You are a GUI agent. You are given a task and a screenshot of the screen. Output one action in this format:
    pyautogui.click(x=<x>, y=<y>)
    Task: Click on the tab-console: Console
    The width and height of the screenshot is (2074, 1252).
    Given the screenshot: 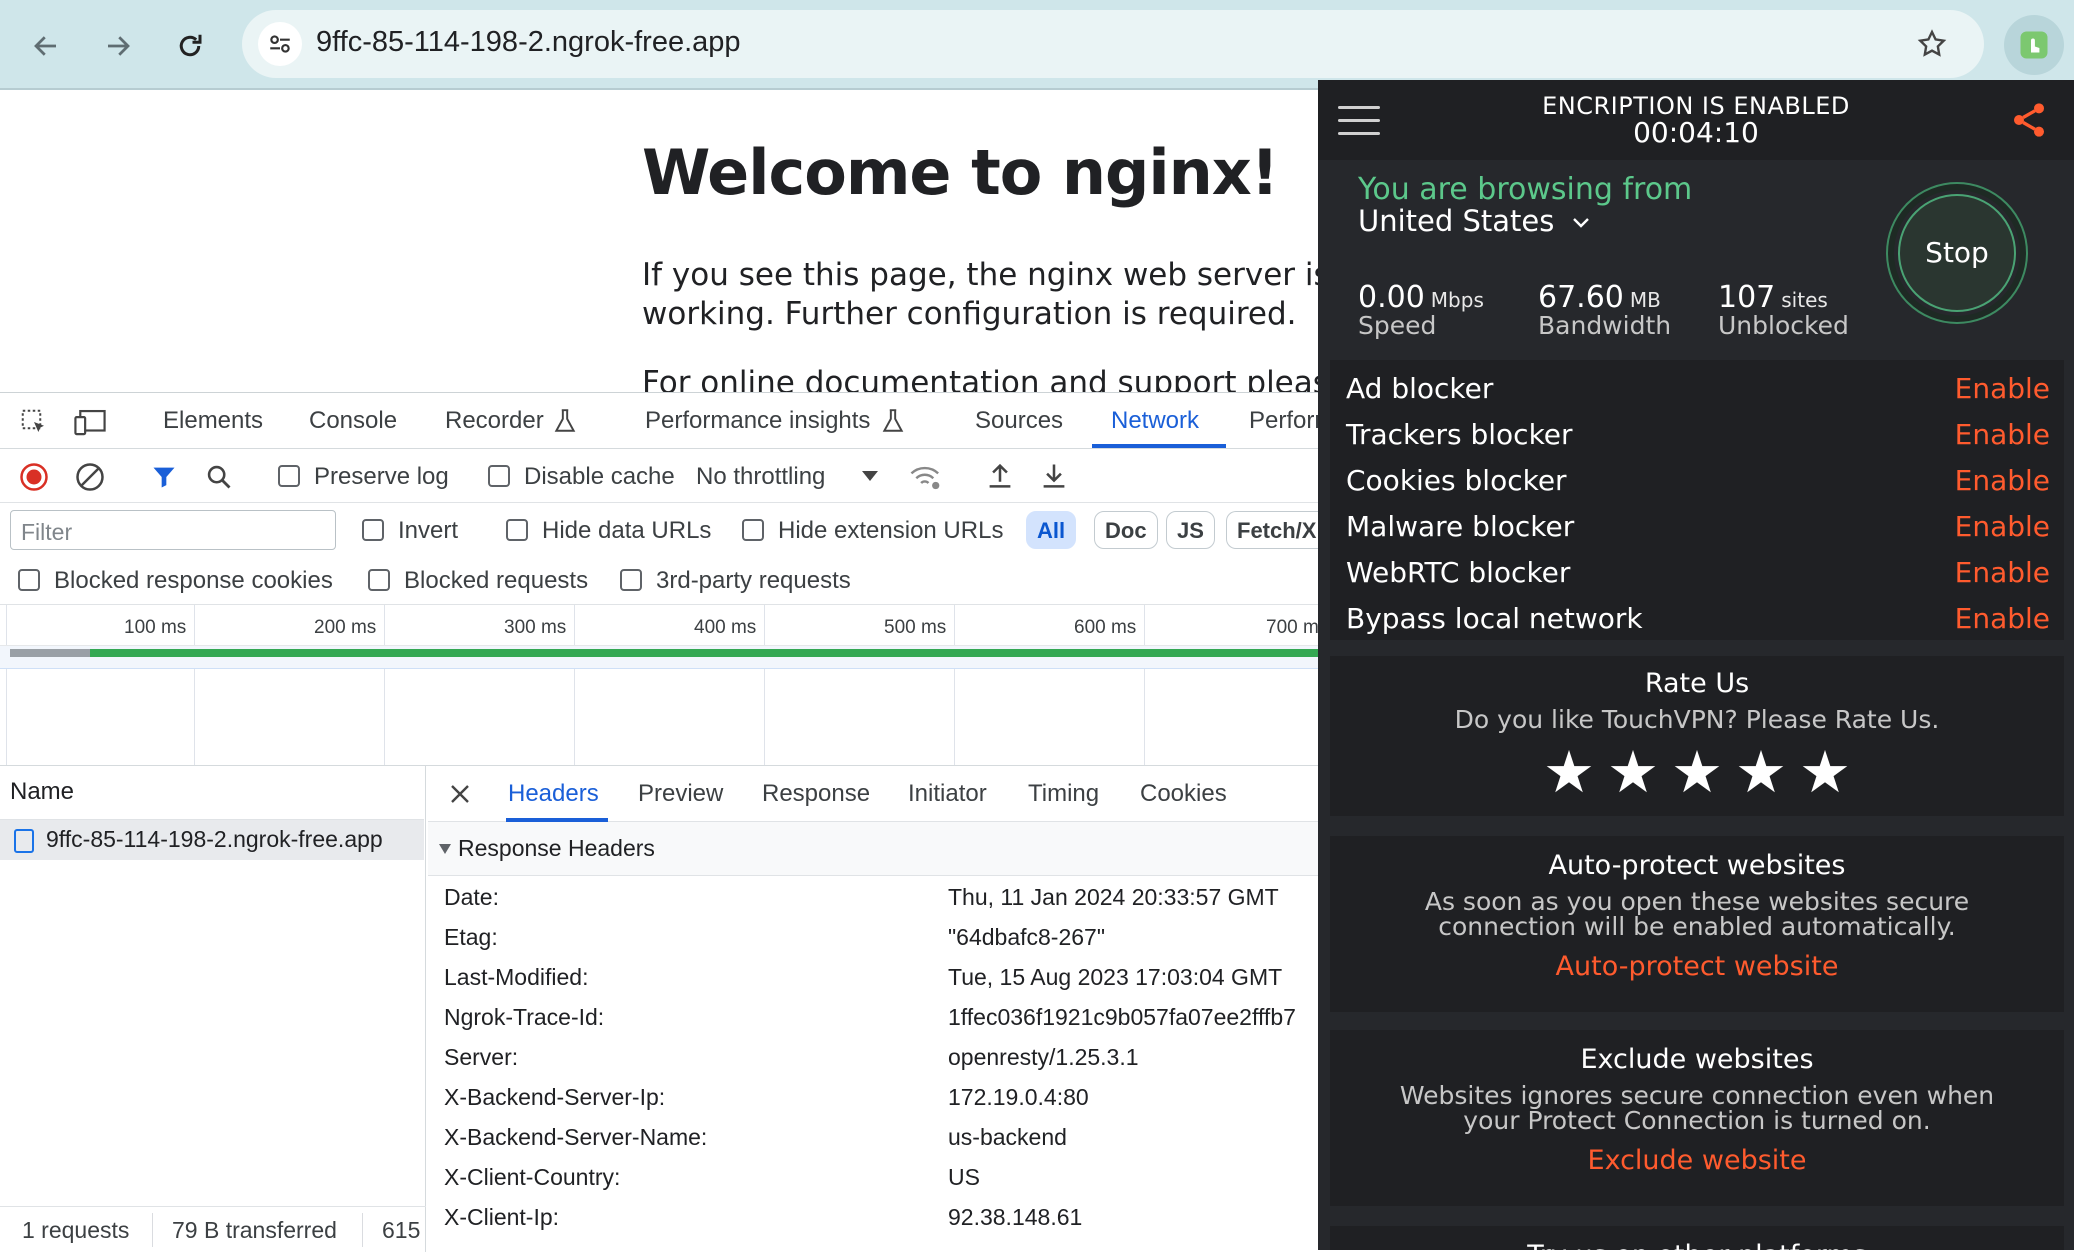 What is the action you would take?
    pyautogui.click(x=353, y=421)
    